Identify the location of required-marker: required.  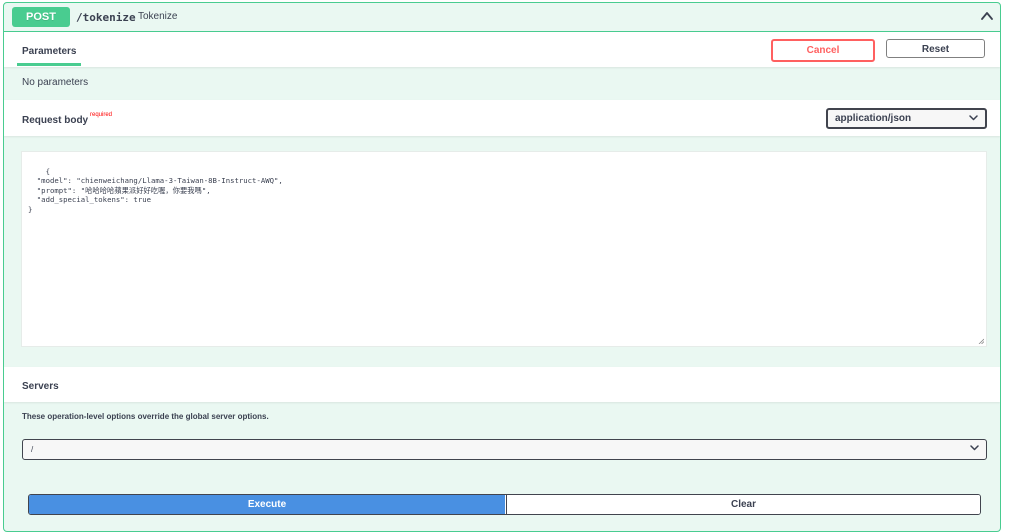
(101, 115).